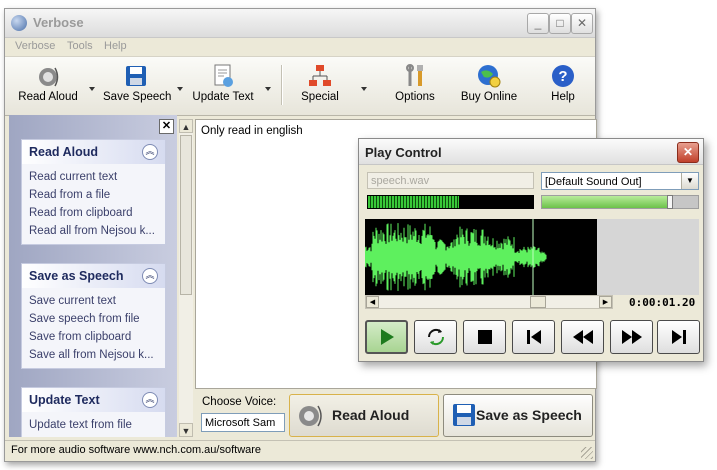  I want to click on close-button: ✕, so click(582, 23).